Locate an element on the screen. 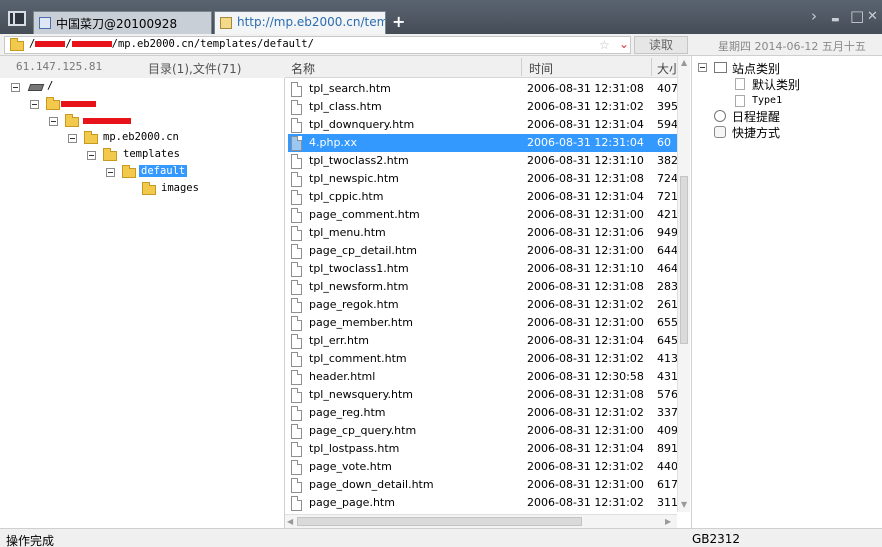 The width and height of the screenshot is (882, 547). file-row: tpl_err.htm 2006-08-31 12:31:04 645 is located at coordinates (482, 341).